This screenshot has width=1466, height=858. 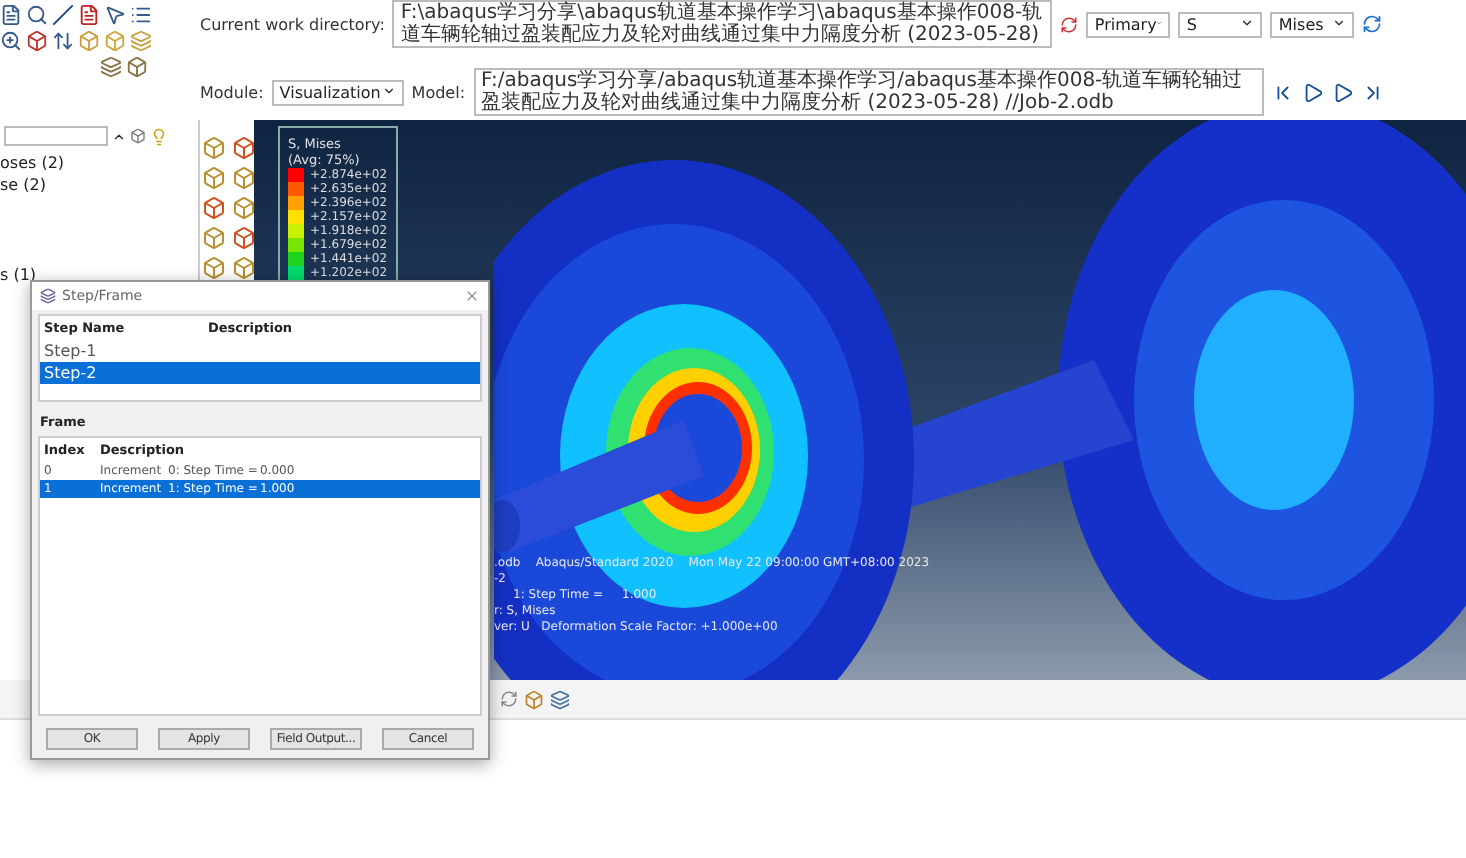 I want to click on arrows-icon, so click(x=63, y=41).